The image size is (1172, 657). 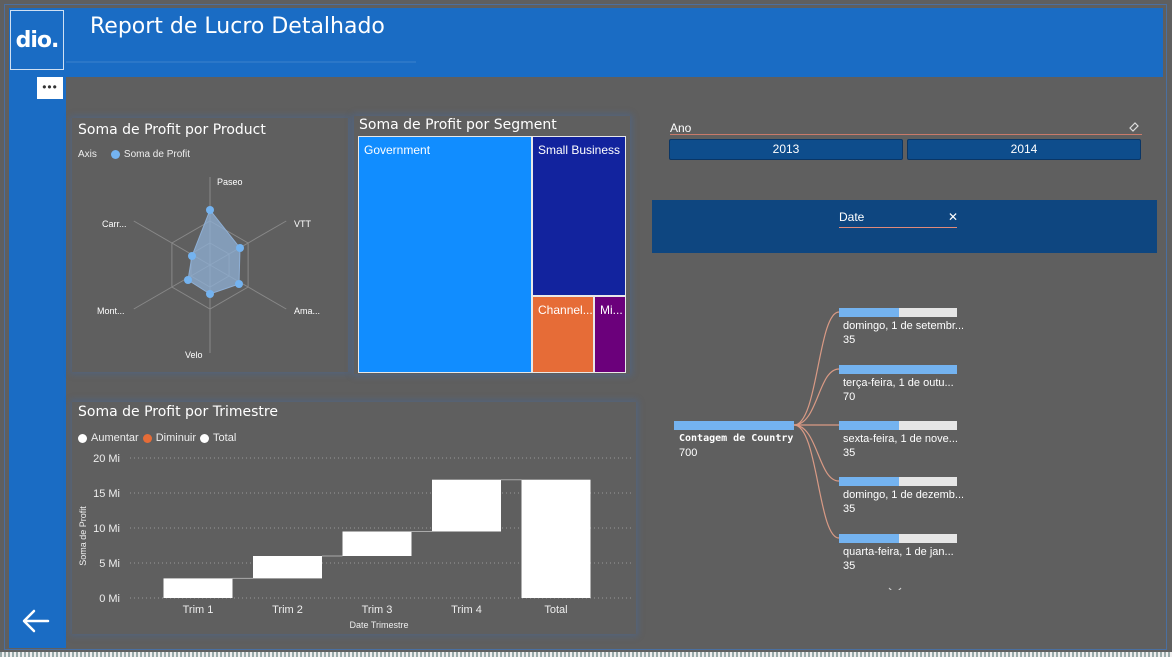 What do you see at coordinates (106, 459) in the screenshot?
I see `y-tick-label: 20 Mi` at bounding box center [106, 459].